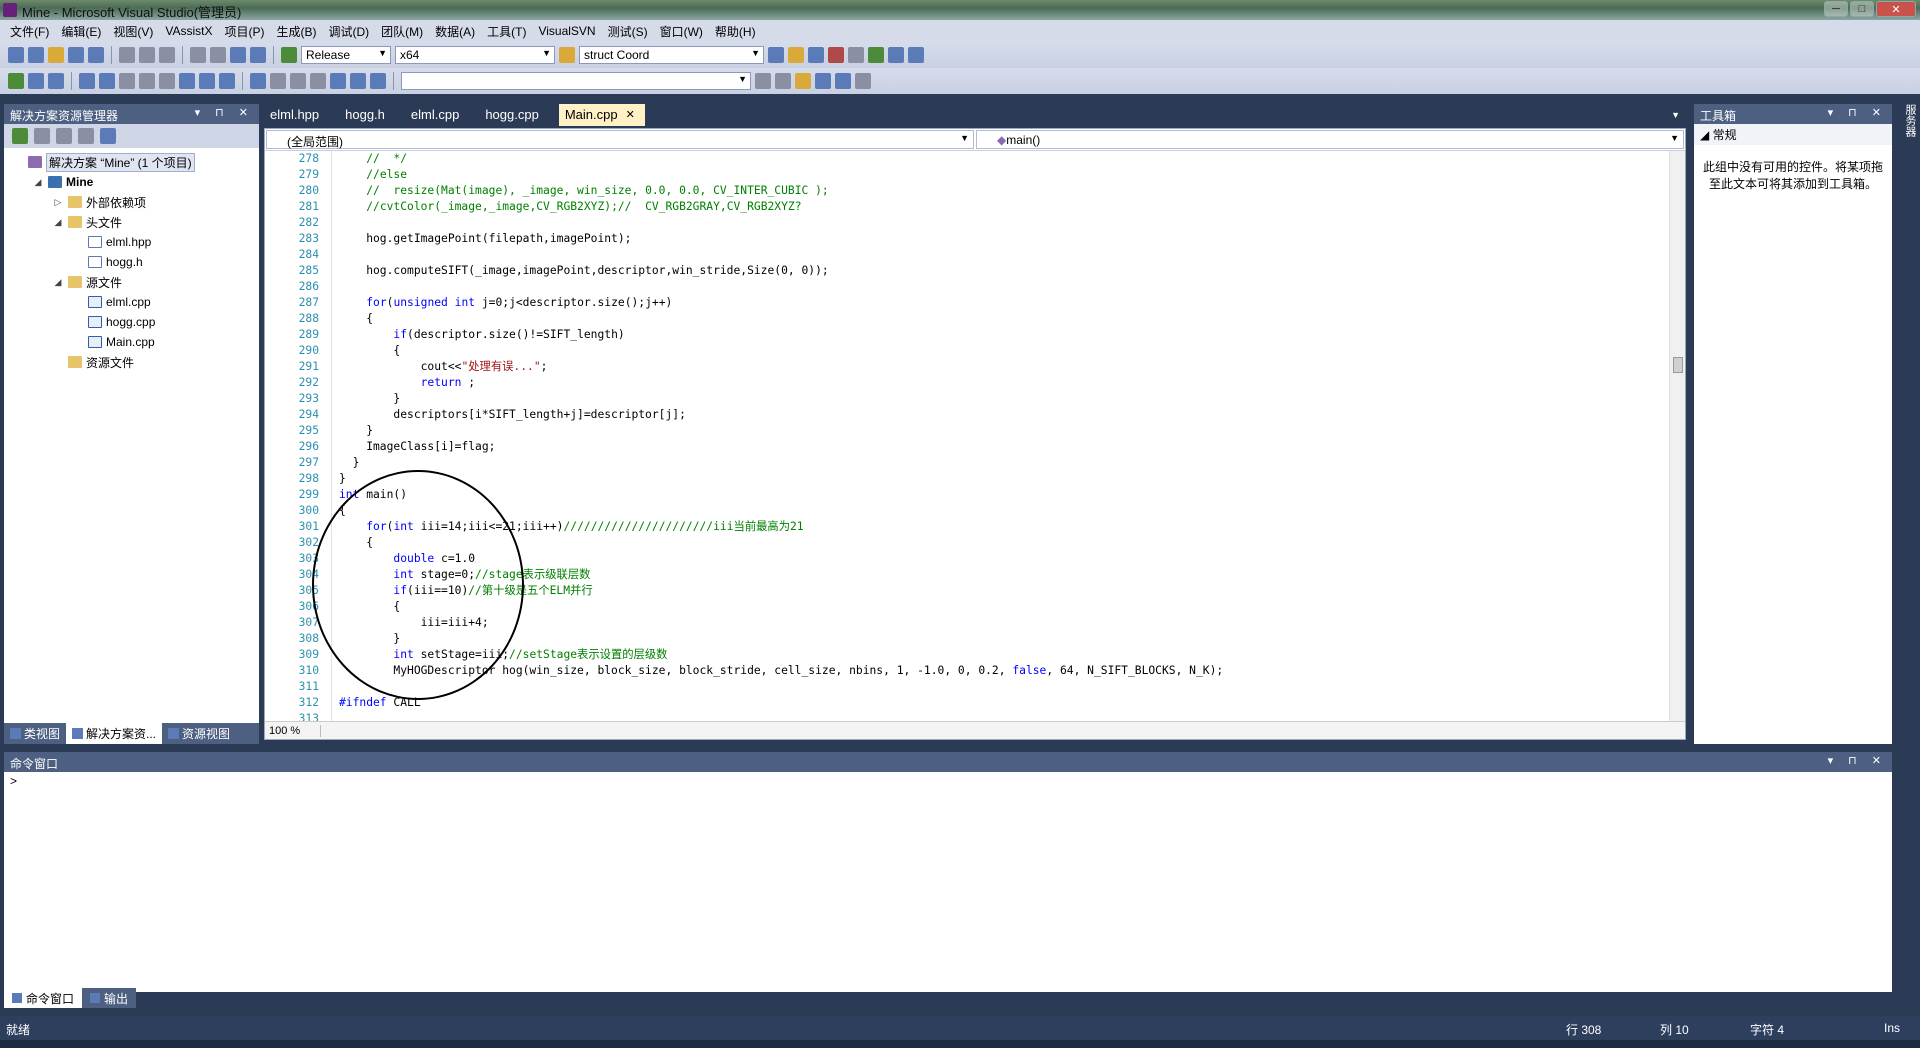  Describe the element at coordinates (109, 998) in the screenshot. I see `panel-tab: 输出` at that location.